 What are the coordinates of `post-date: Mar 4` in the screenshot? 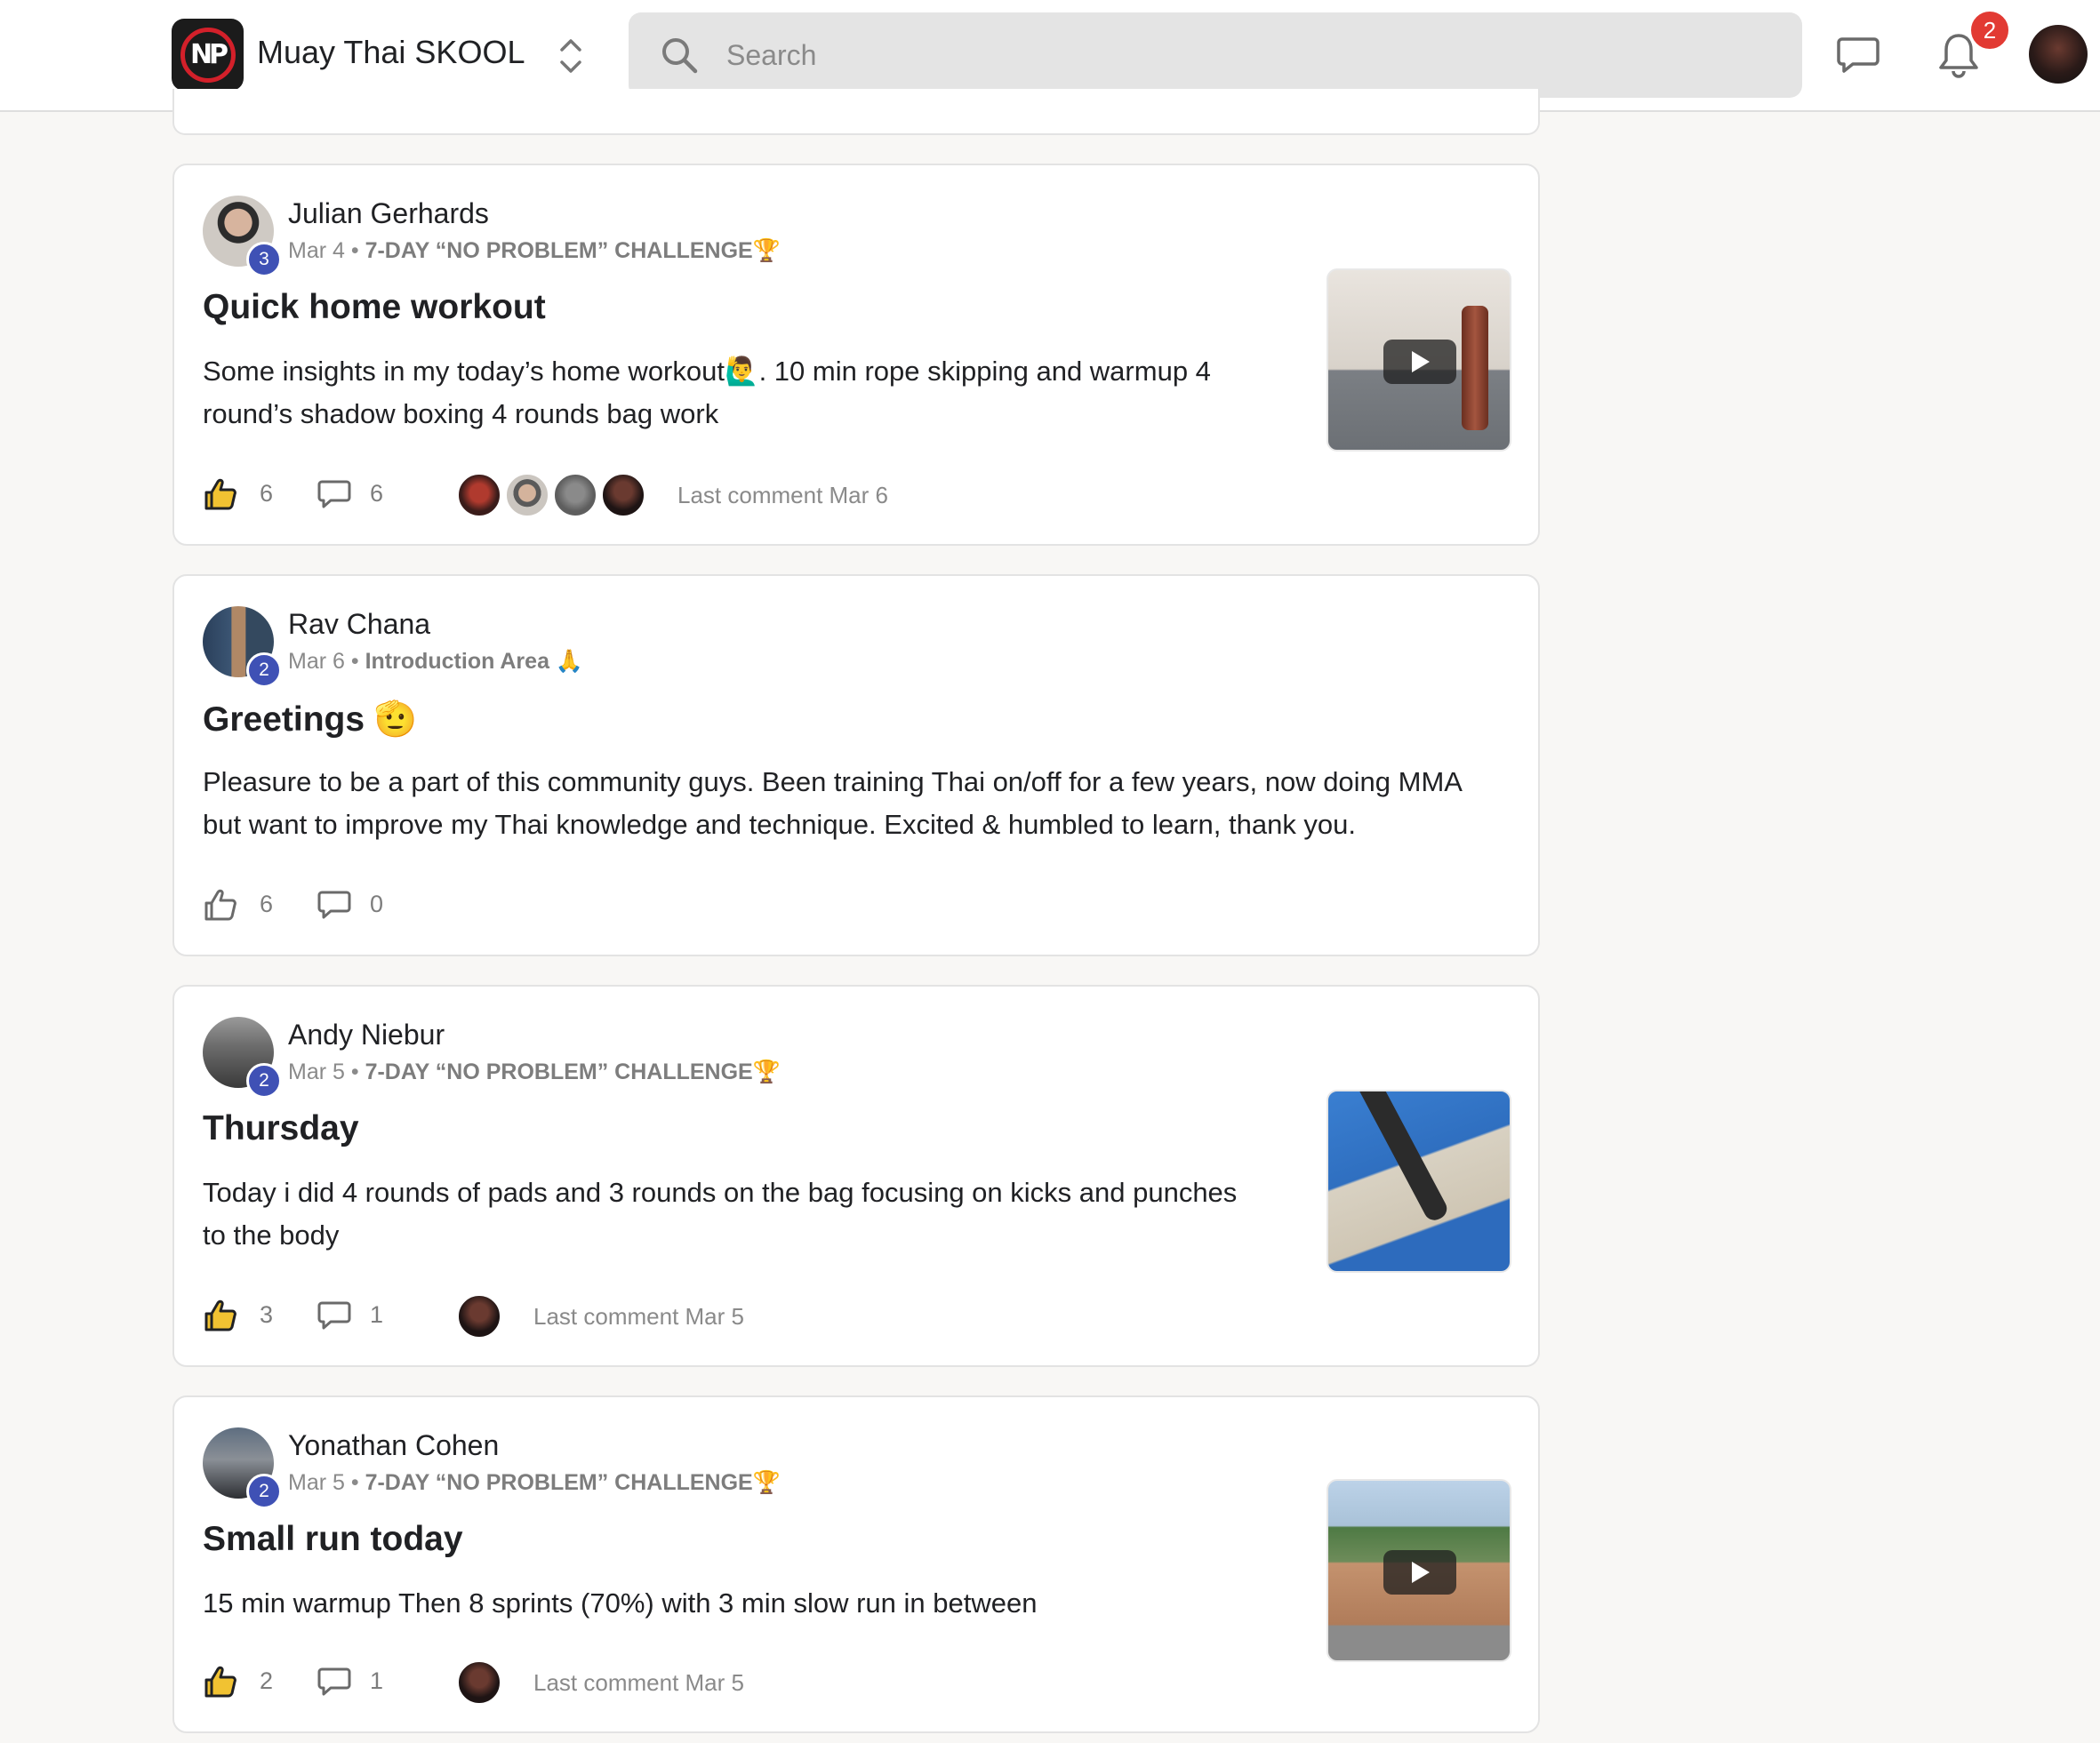 It's located at (316, 251).